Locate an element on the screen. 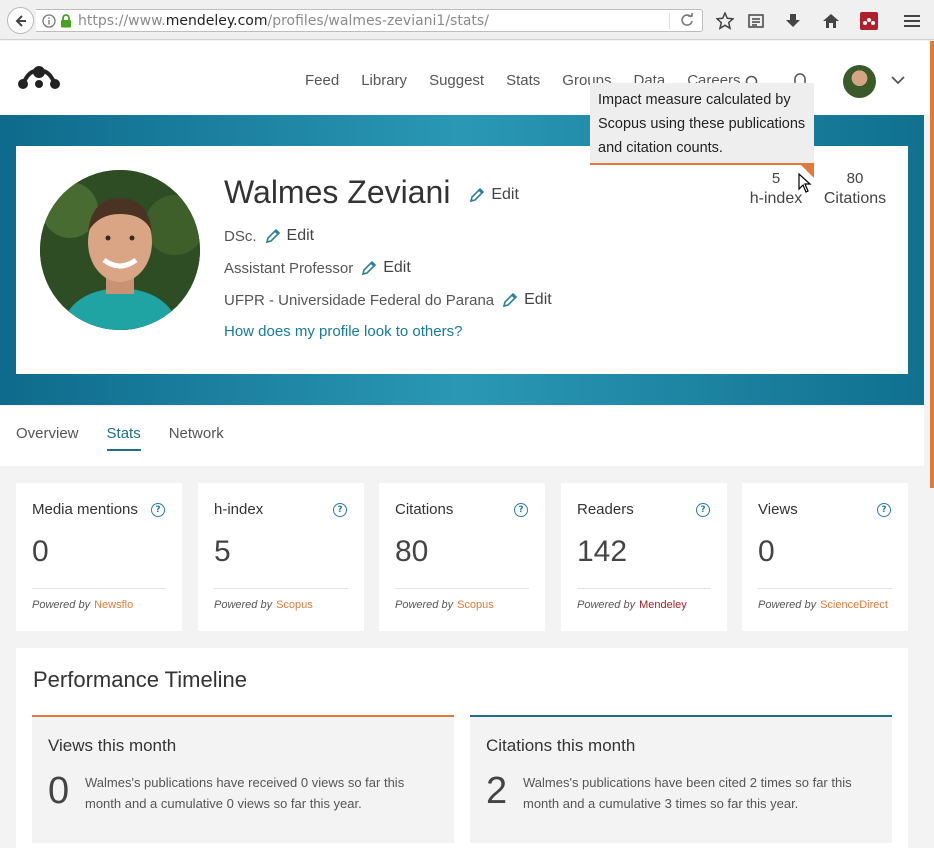 The image size is (934, 848). nav-suggest: Suggest is located at coordinates (456, 80).